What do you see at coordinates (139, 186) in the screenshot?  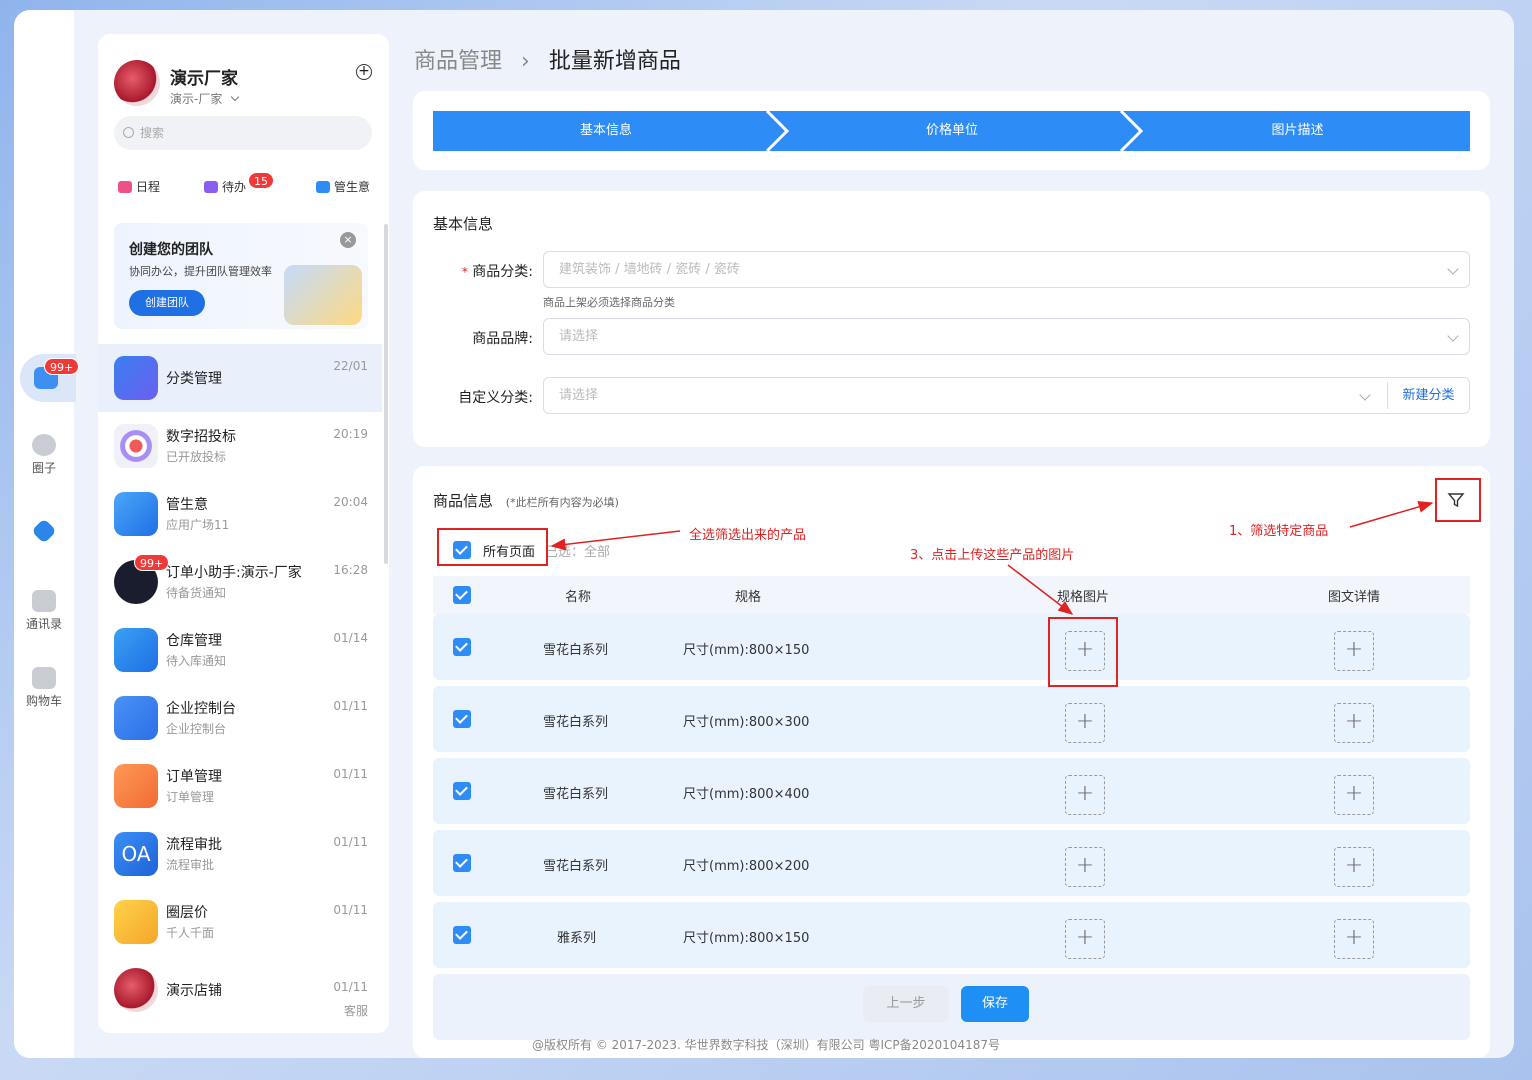 I see `quick-schedule: 日程` at bounding box center [139, 186].